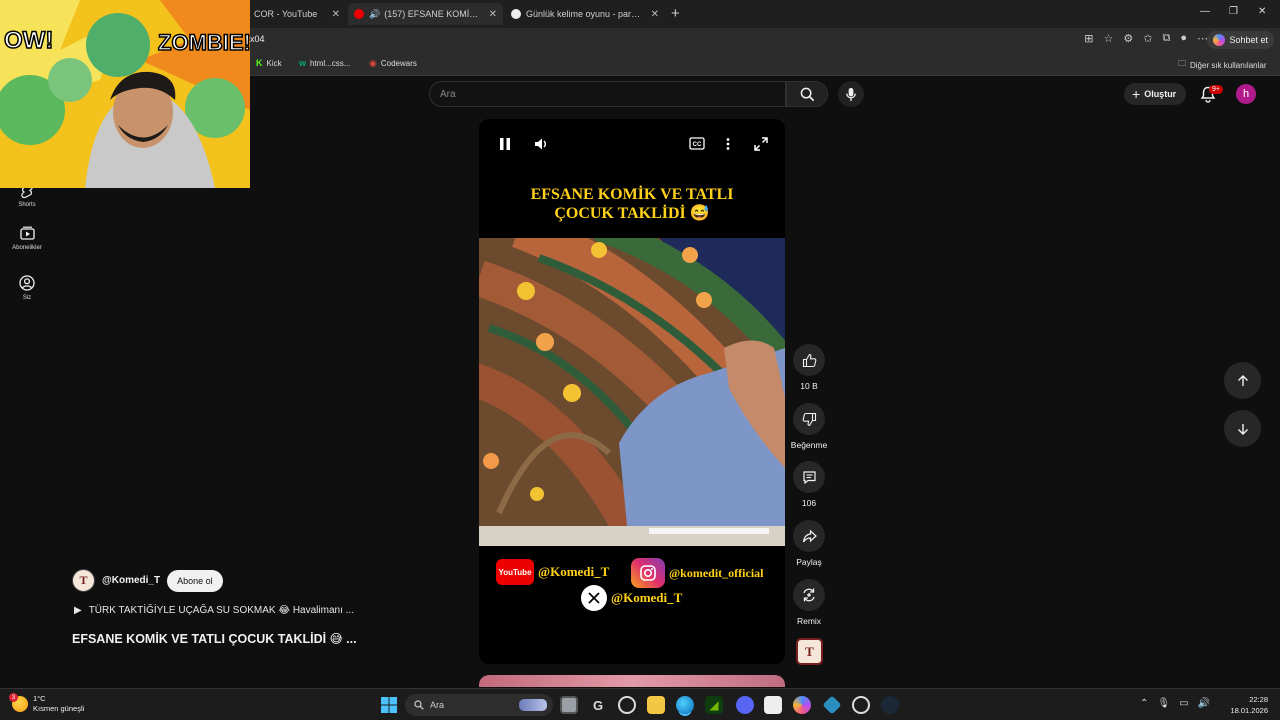  I want to click on overlay-title-line: ÇOCUK TAKLİDİ 😅, so click(632, 213).